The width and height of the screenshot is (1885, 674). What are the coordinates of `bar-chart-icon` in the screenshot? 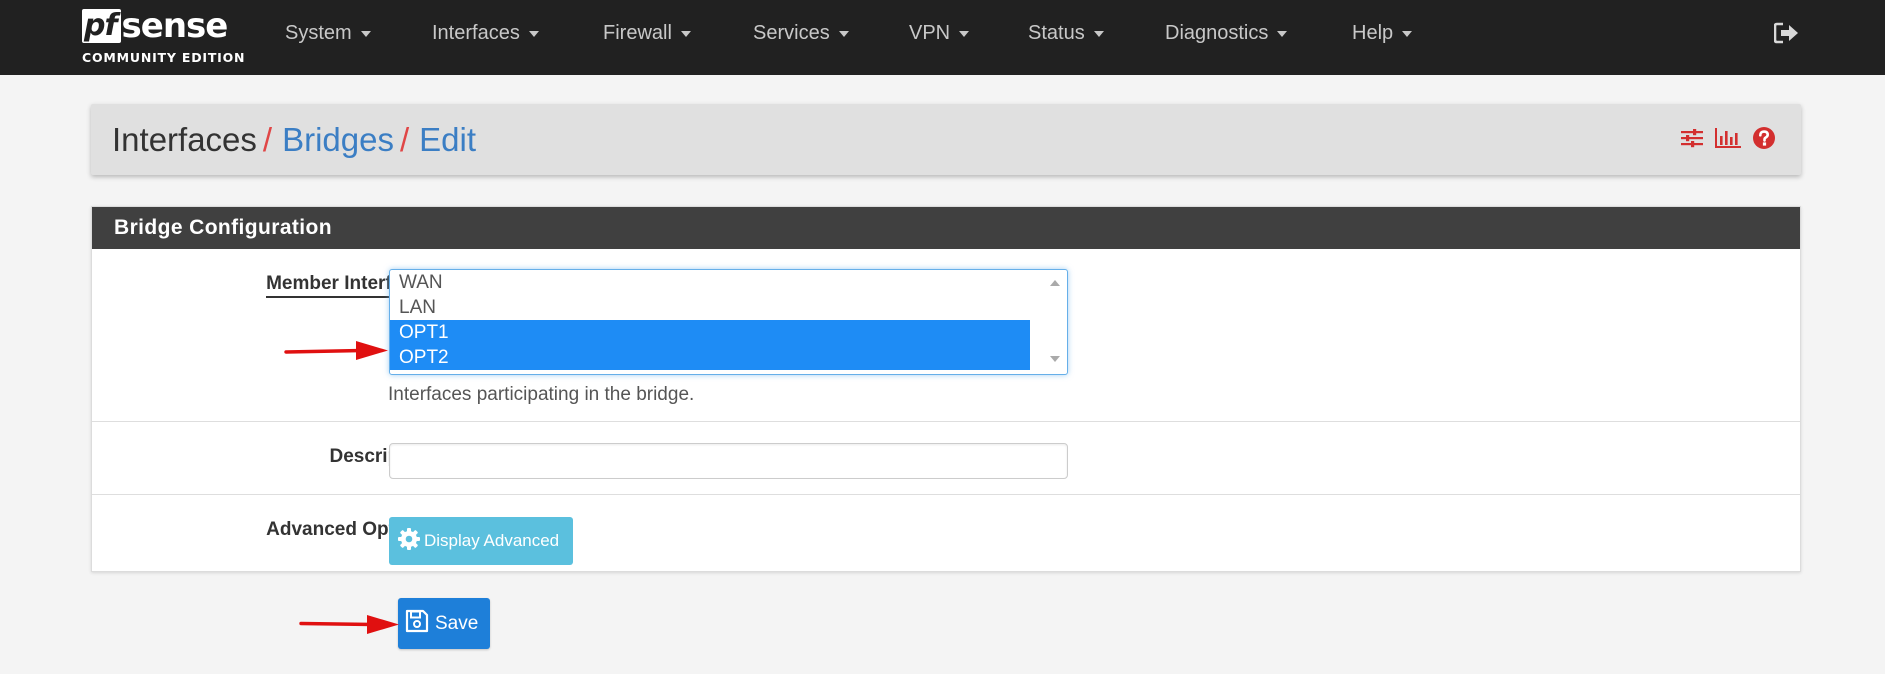 It's located at (1728, 140).